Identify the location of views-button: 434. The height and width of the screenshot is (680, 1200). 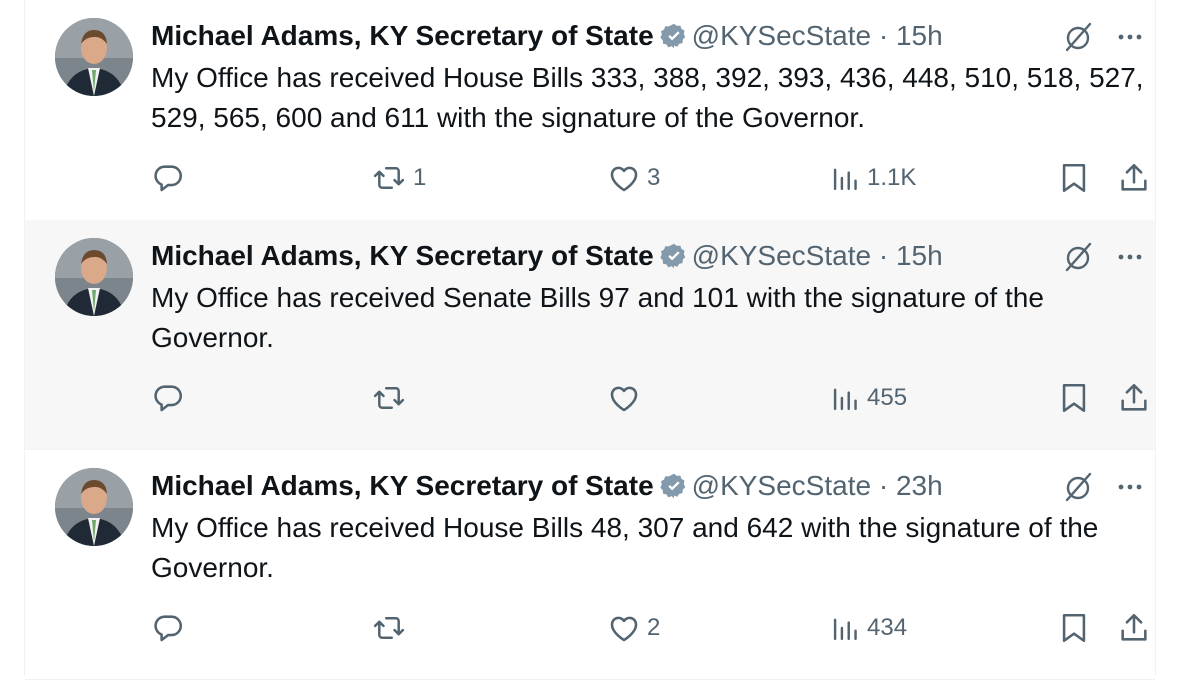
(869, 628).